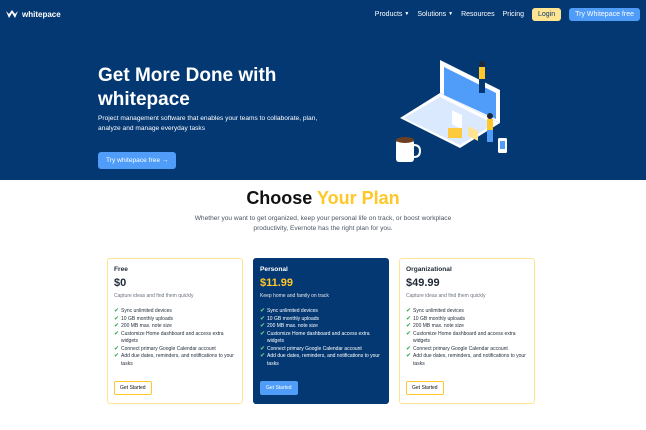 The image size is (646, 430). I want to click on nav-resources-label: Resources, so click(478, 14).